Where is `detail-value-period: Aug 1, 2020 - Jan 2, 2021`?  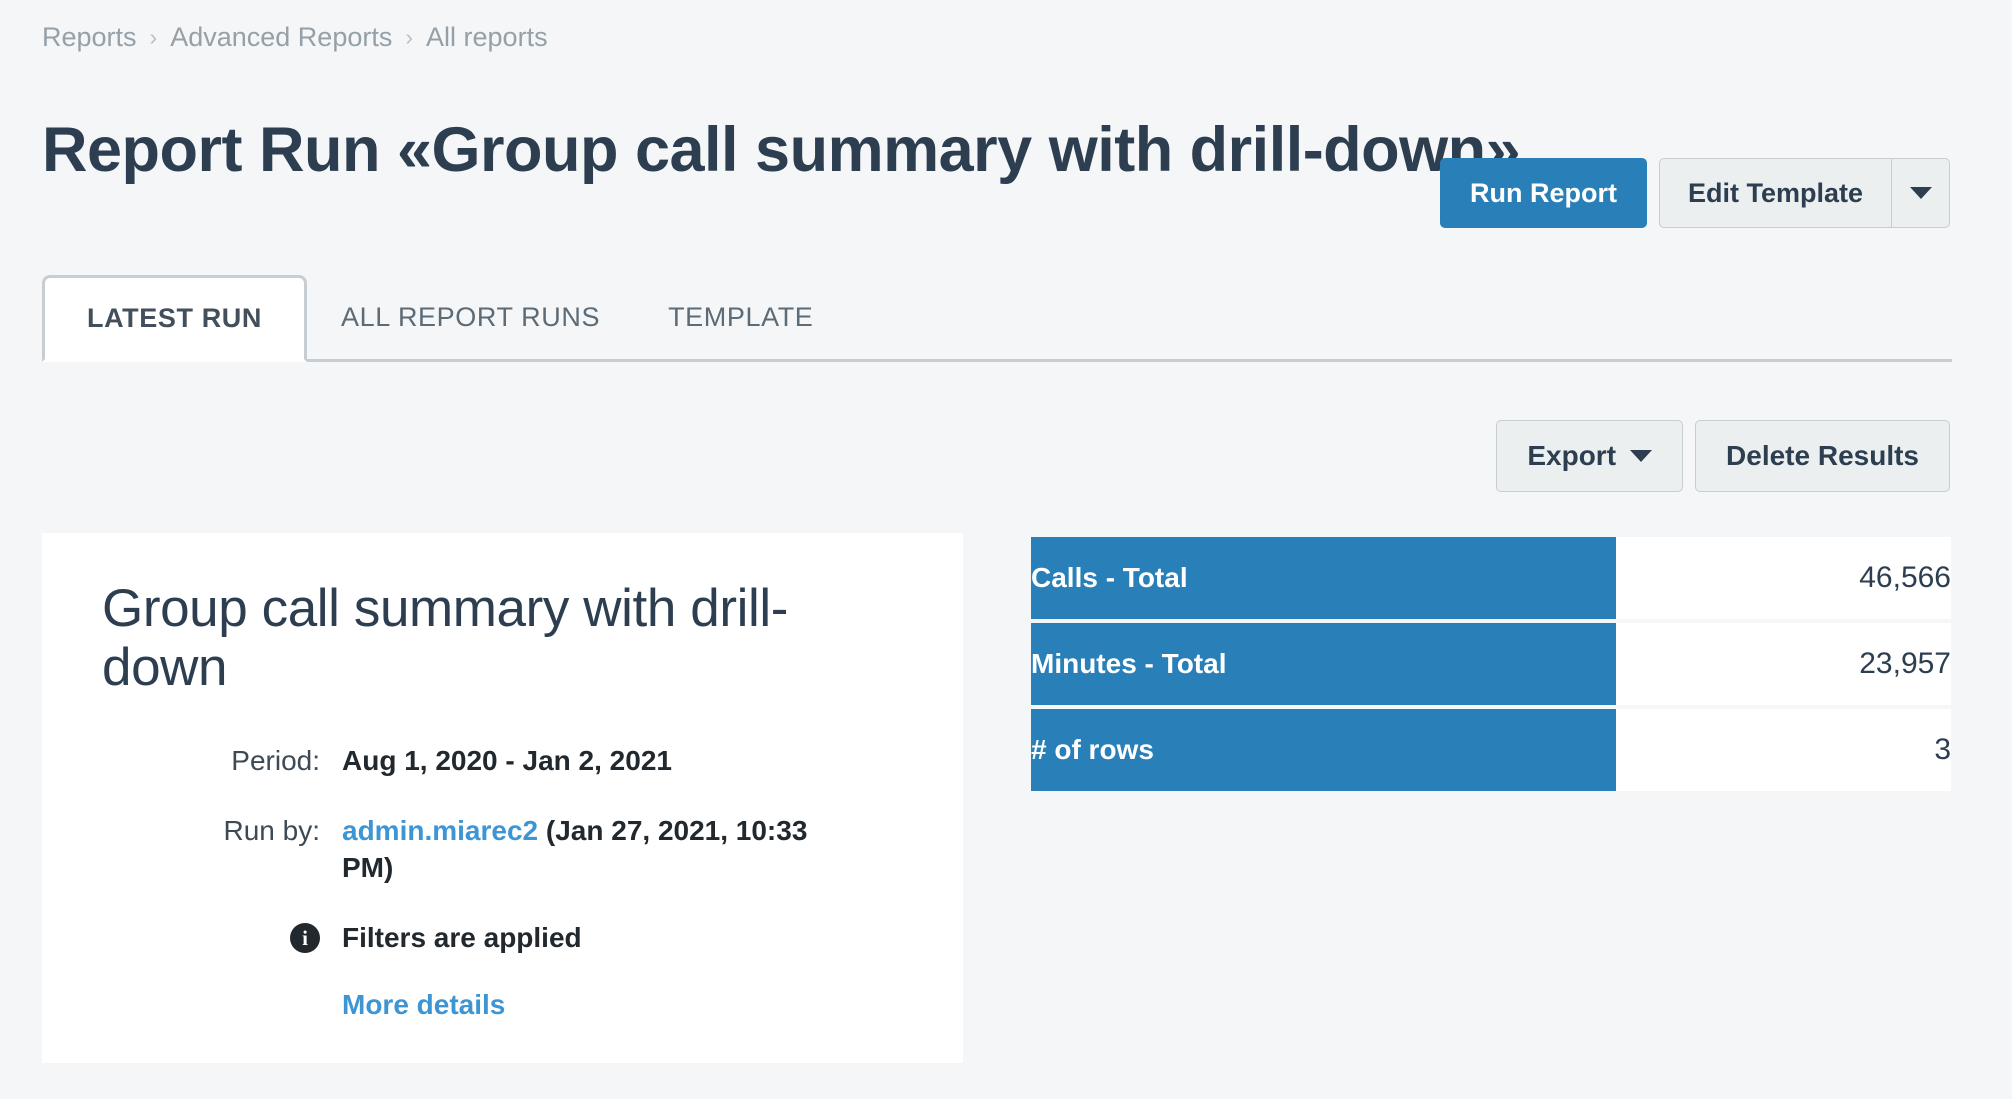 detail-value-period: Aug 1, 2020 - Jan 2, 2021 is located at coordinates (507, 760).